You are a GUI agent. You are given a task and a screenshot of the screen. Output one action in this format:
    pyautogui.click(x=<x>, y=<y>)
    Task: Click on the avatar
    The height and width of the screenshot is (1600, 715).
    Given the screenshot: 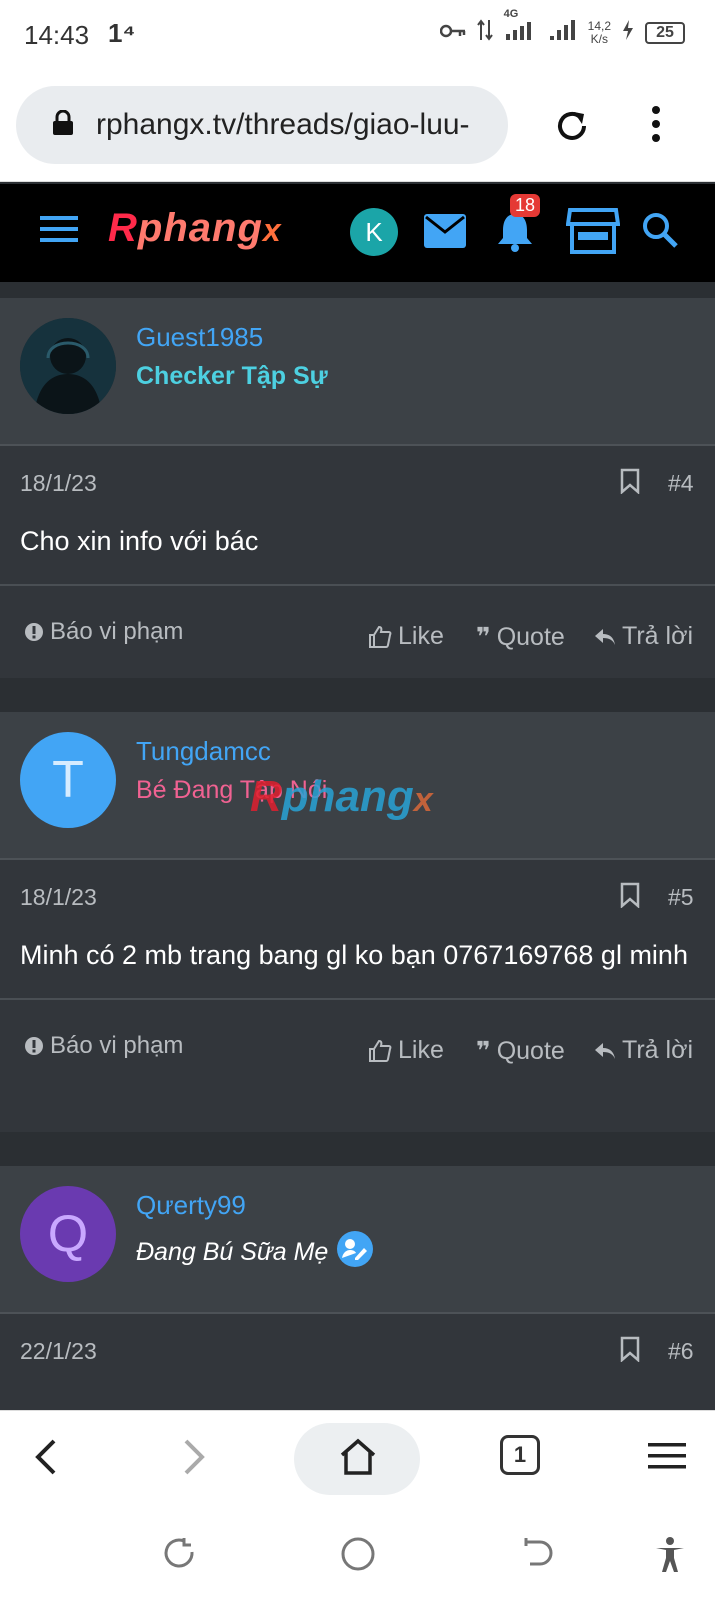 What is the action you would take?
    pyautogui.click(x=68, y=366)
    